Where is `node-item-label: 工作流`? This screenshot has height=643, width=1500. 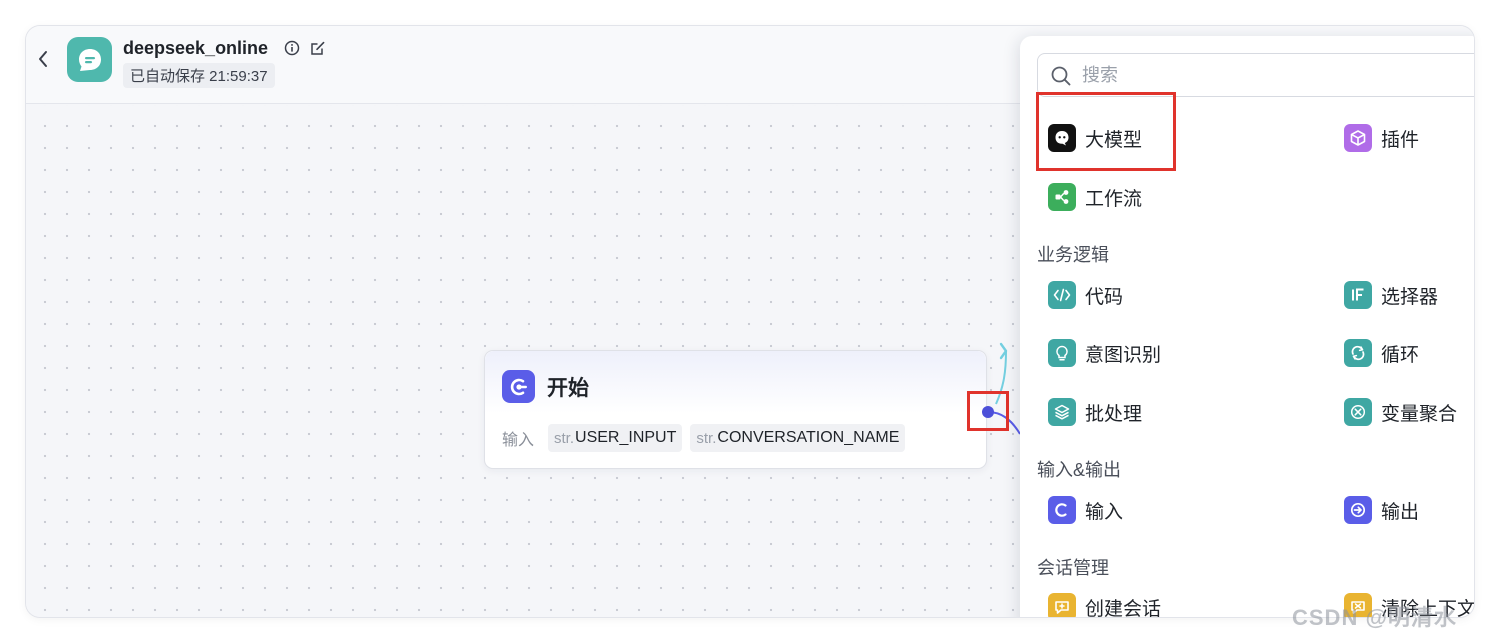 node-item-label: 工作流 is located at coordinates (1114, 199).